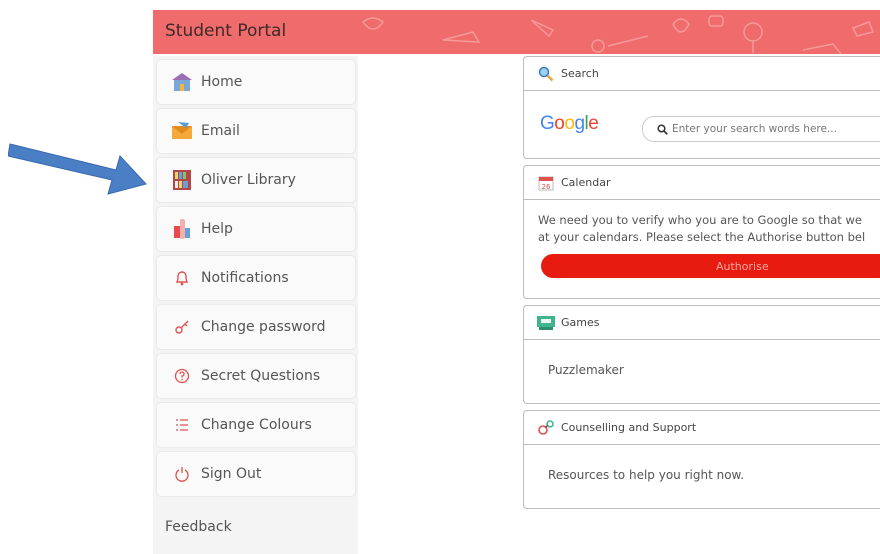 The height and width of the screenshot is (554, 880). What do you see at coordinates (516, 32) in the screenshot?
I see `portal-header: Student Portal` at bounding box center [516, 32].